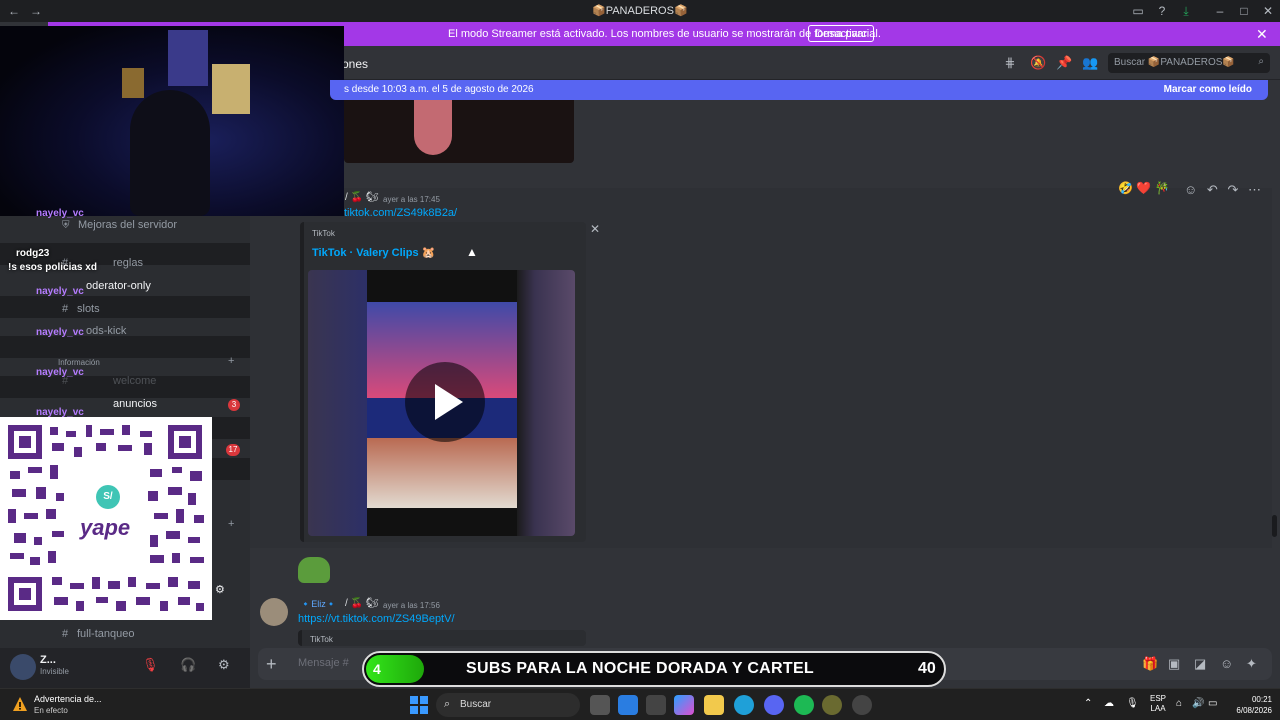 Image resolution: width=1280 pixels, height=720 pixels. I want to click on discord-icon, so click(774, 705).